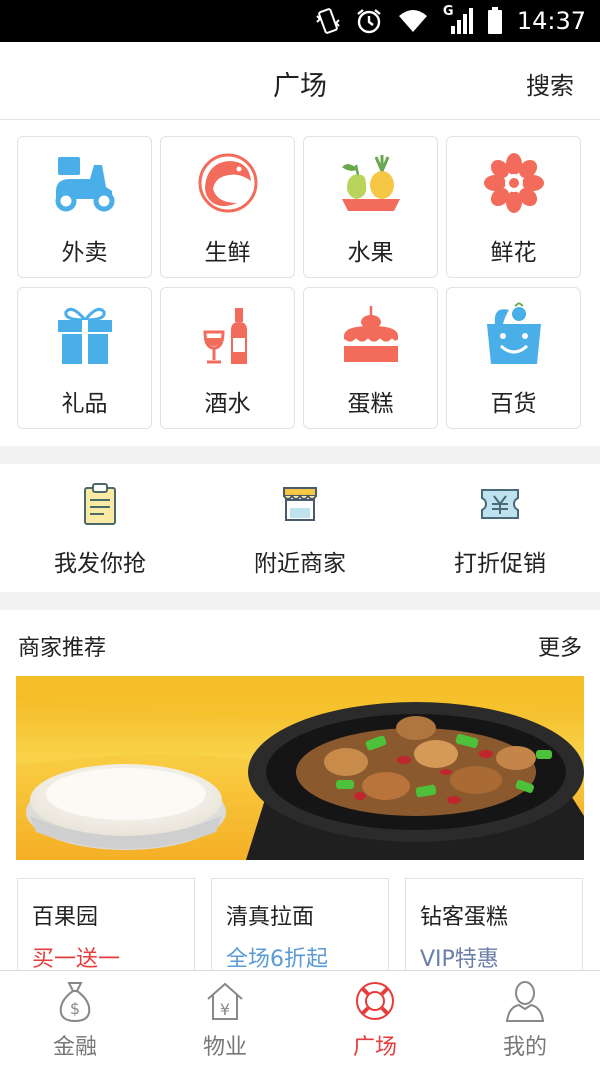  I want to click on shop-name: 清真拉面, so click(270, 917).